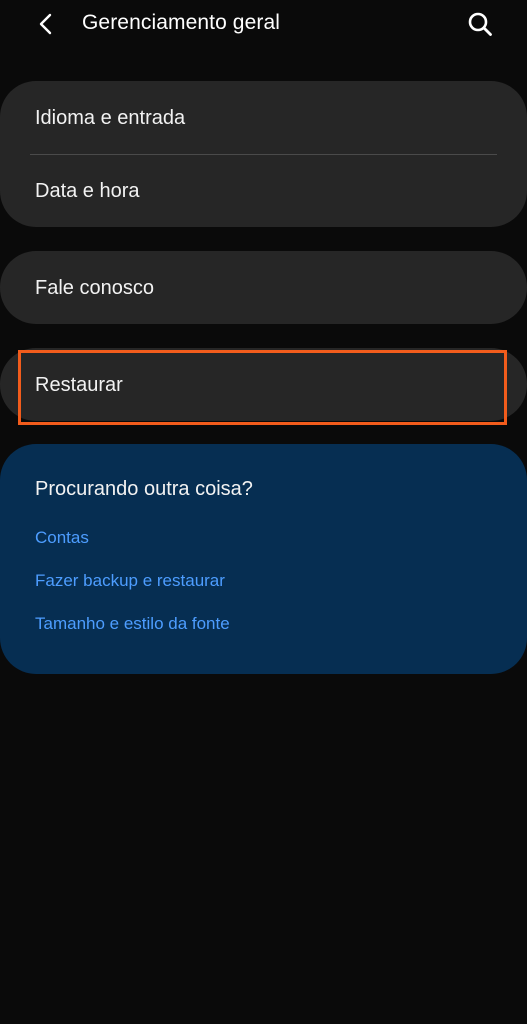 This screenshot has height=1024, width=527. What do you see at coordinates (94, 287) in the screenshot?
I see `contact-us-label: Fale conosco` at bounding box center [94, 287].